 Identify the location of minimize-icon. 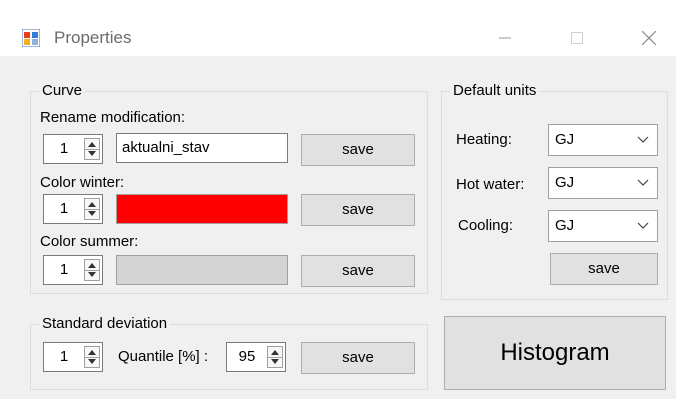
(505, 38).